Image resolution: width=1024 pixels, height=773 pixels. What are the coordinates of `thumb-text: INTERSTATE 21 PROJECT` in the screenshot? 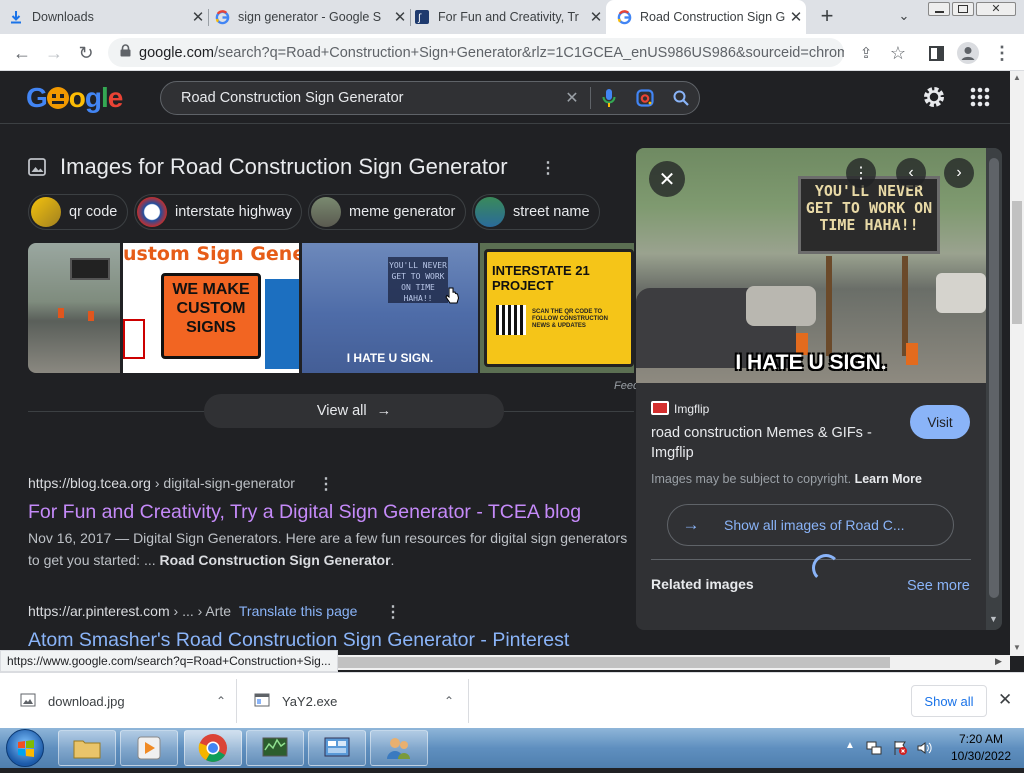 It's located at (541, 278).